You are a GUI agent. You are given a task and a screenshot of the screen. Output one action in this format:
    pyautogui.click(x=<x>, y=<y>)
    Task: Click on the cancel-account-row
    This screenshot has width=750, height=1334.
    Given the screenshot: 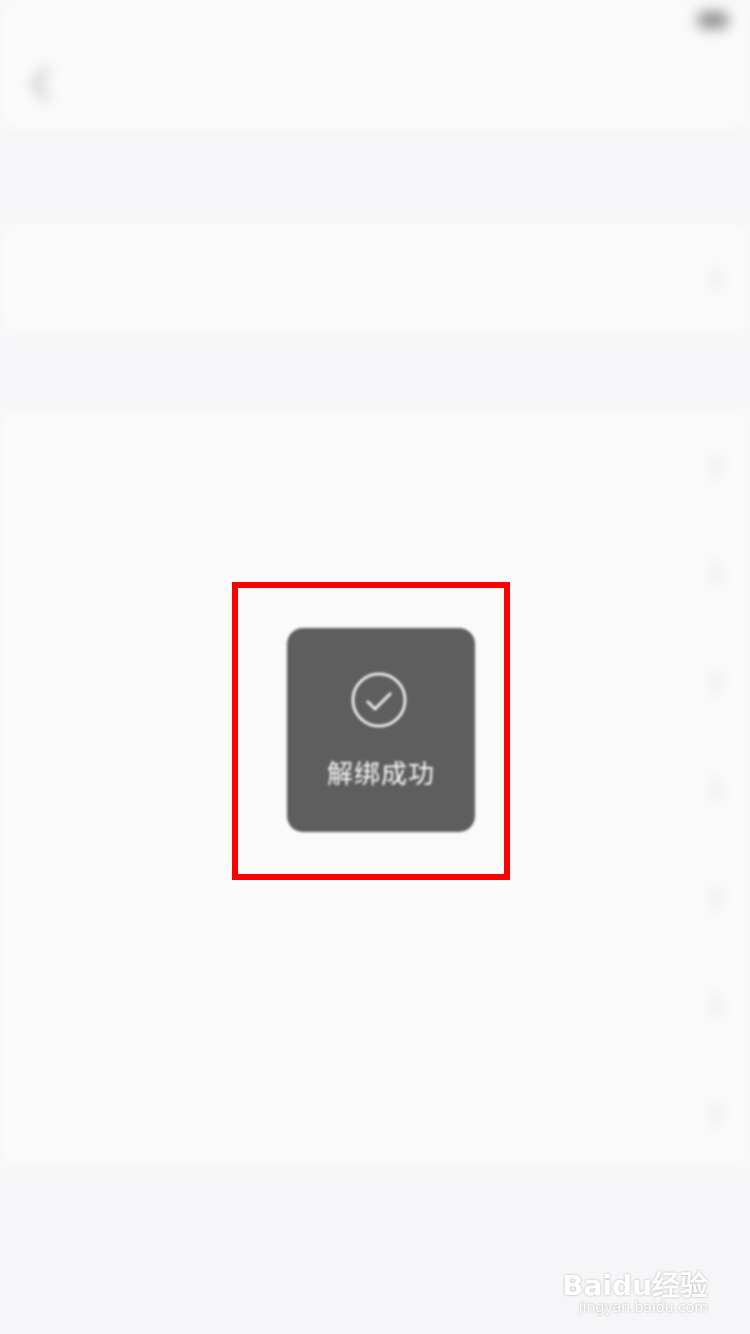 What is the action you would take?
    pyautogui.click(x=375, y=278)
    